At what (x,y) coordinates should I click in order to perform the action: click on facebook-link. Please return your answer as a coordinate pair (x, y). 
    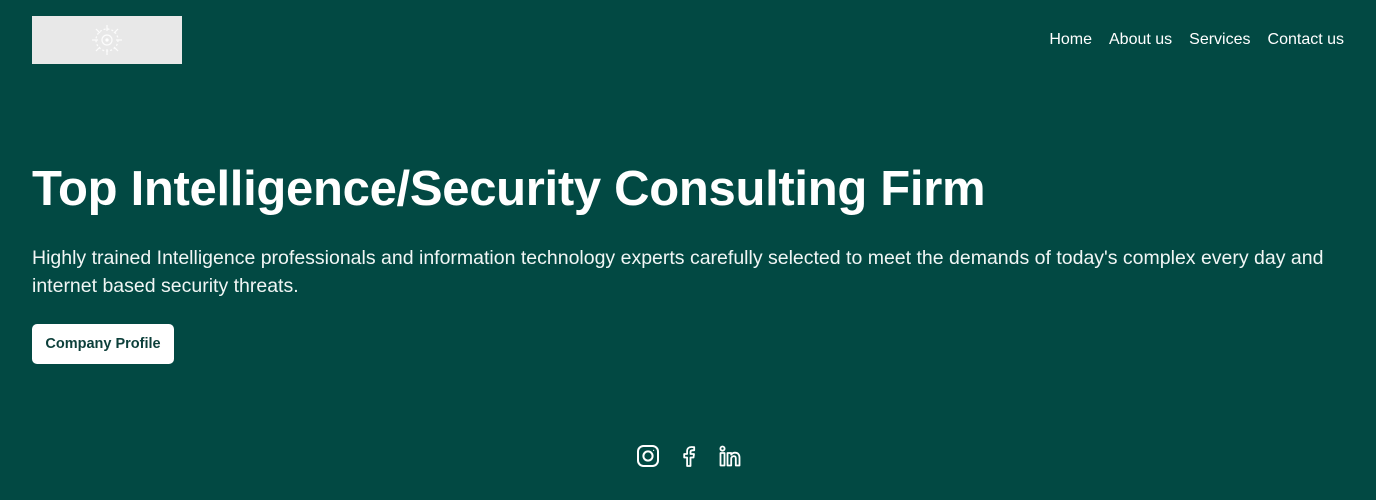
    Looking at the image, I should click on (689, 456).